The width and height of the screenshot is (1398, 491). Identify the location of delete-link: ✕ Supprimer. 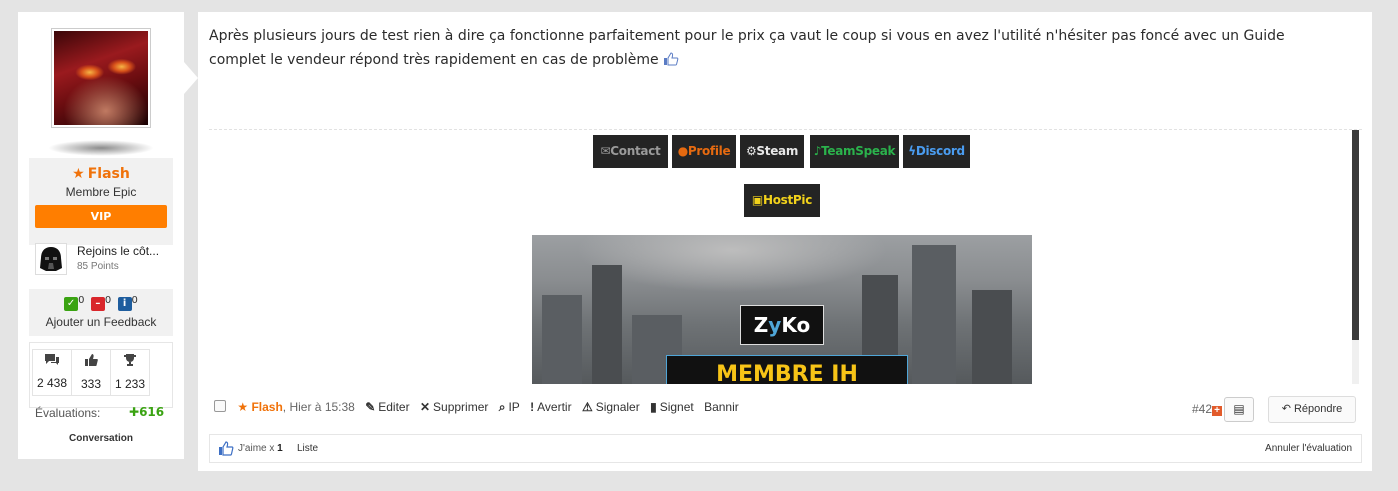
(454, 407).